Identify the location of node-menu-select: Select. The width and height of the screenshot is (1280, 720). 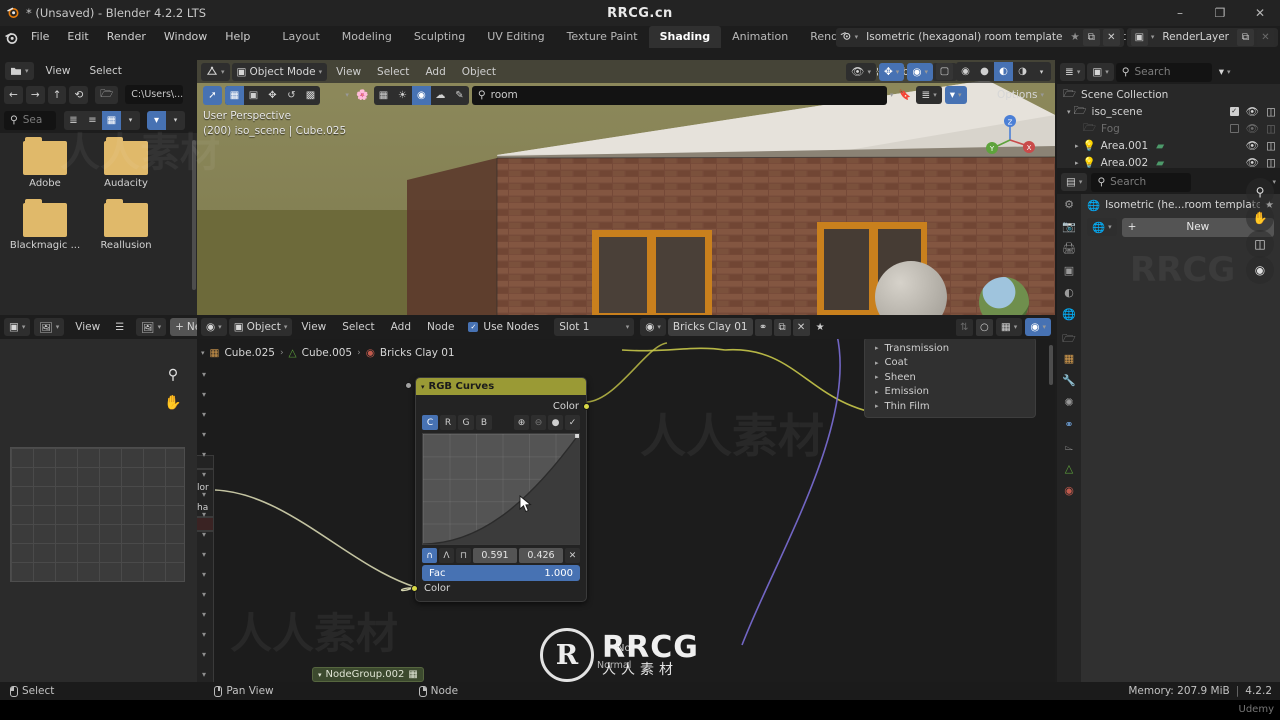
(358, 327).